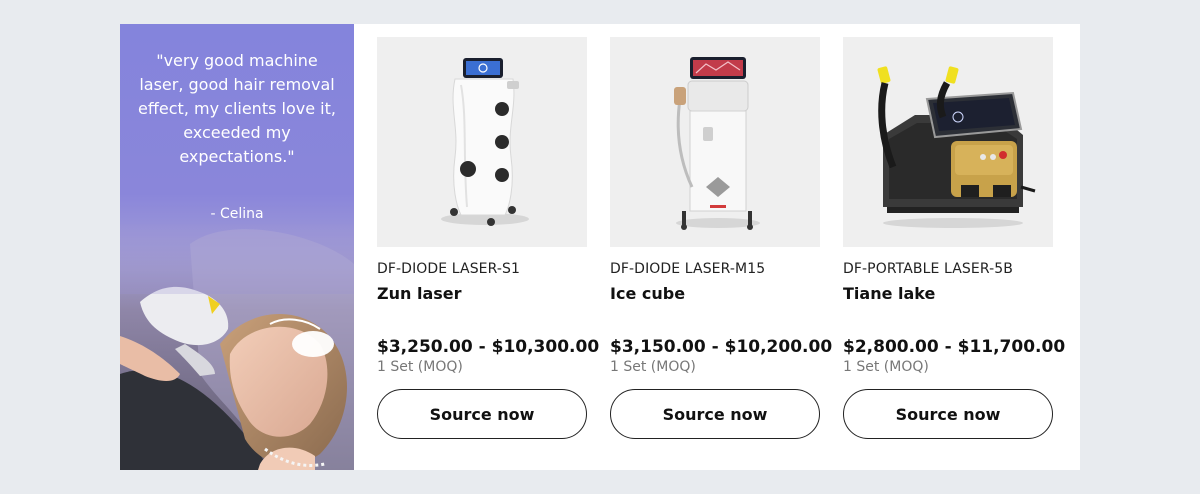 This screenshot has height=494, width=1200. I want to click on product-price: $2,800.00 - $11,700.00, so click(954, 347).